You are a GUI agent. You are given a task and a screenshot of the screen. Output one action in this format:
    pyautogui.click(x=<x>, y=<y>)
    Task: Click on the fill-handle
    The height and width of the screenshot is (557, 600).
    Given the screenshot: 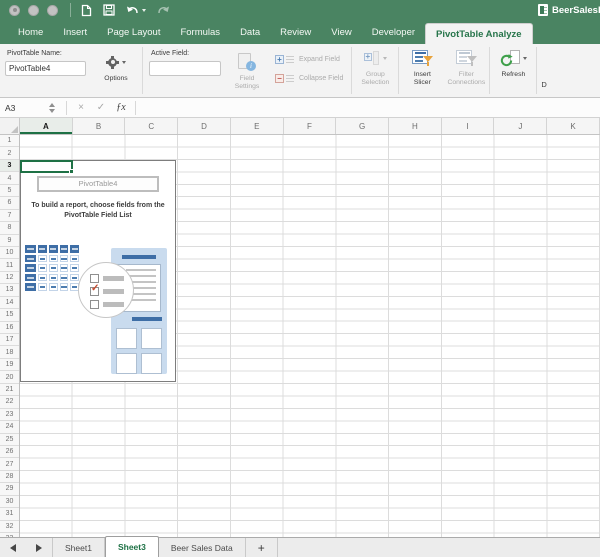 What is the action you would take?
    pyautogui.click(x=71, y=171)
    